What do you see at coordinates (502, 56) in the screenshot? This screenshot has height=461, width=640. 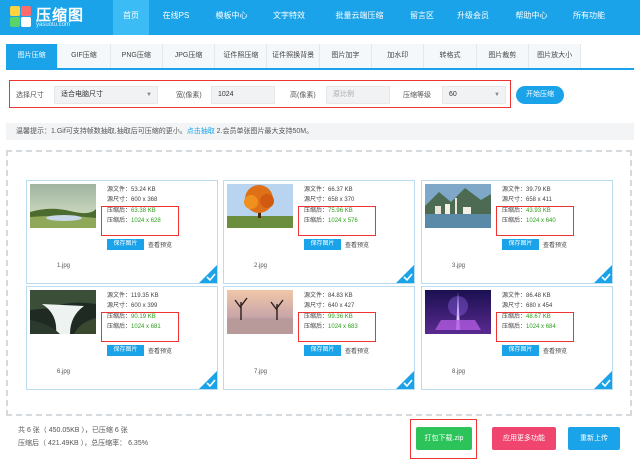 I see `tab-crop: 图片裁剪` at bounding box center [502, 56].